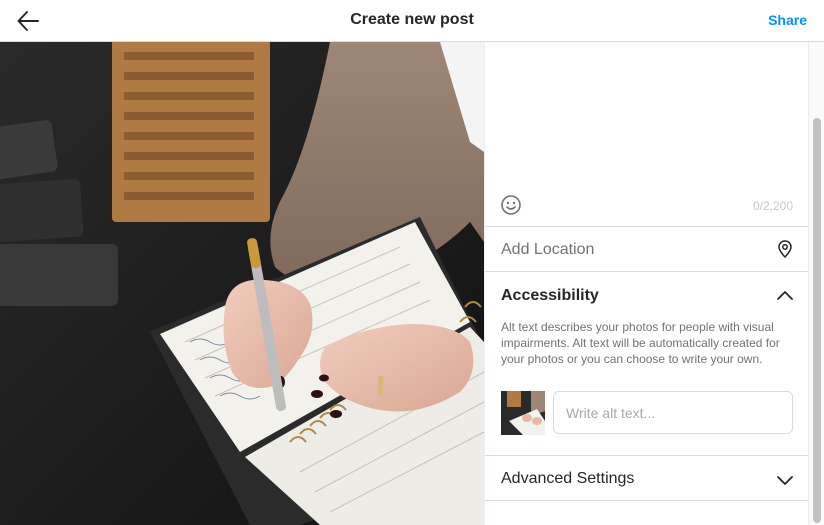  What do you see at coordinates (647, 478) in the screenshot?
I see `advanced-settings-toggle: Advanced Settings` at bounding box center [647, 478].